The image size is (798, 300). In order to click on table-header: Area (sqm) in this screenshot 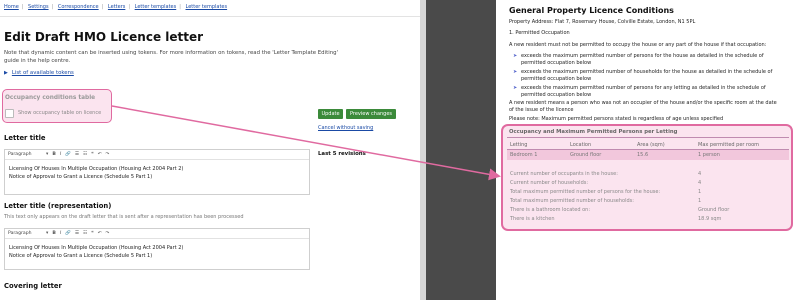, I will do `click(651, 145)`.